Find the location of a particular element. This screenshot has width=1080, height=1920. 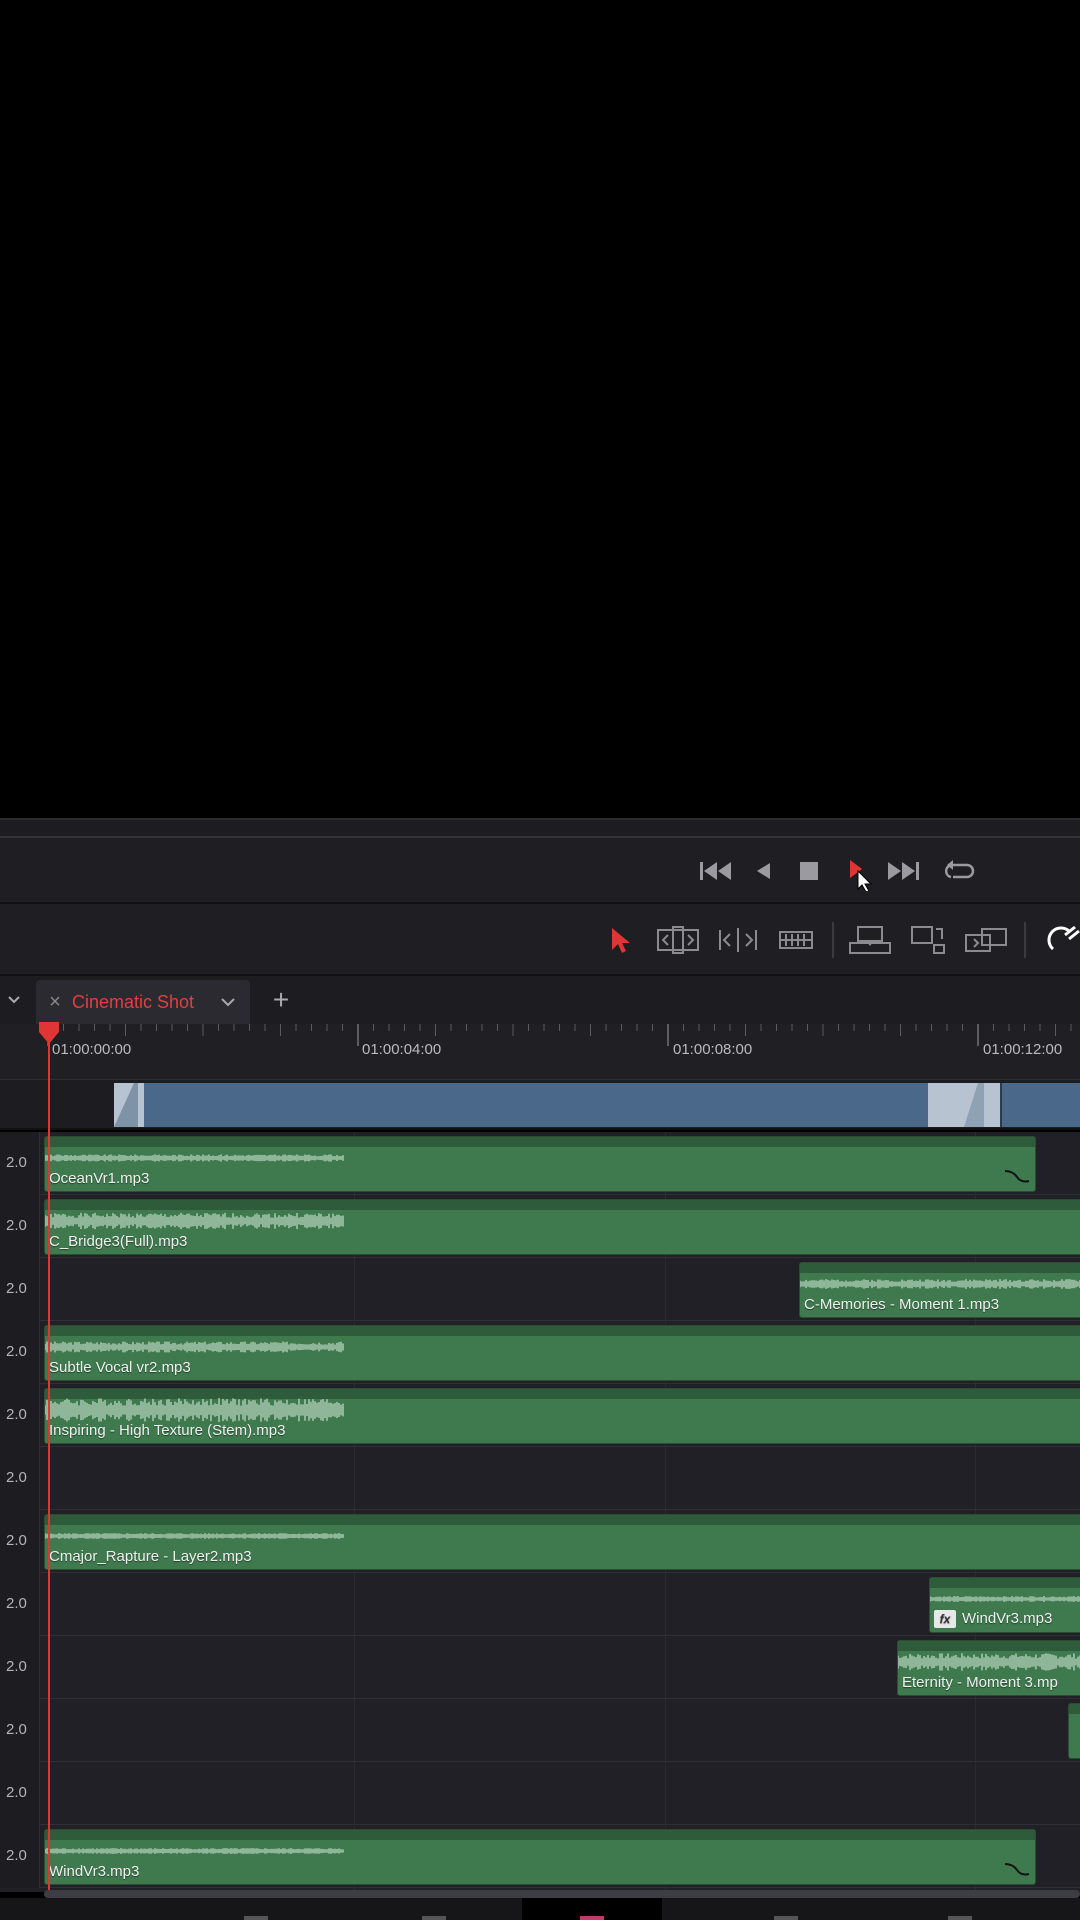

audio-track-row: 2.0 Subtle Vocal vr2.mp3 is located at coordinates (540, 1352).